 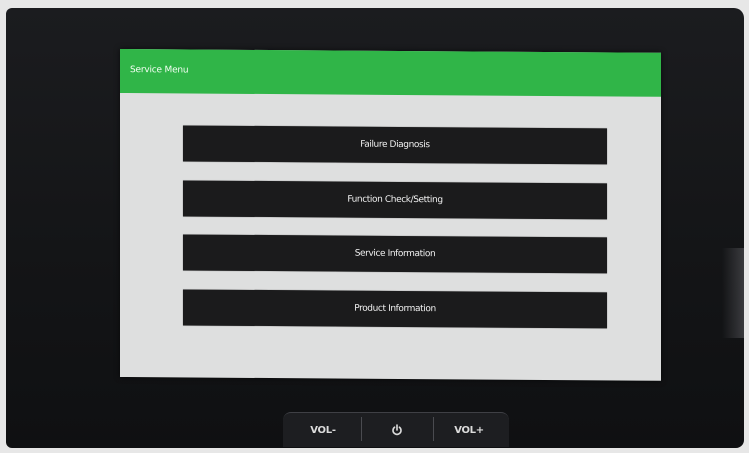 I want to click on failure-diagnosis-button: Failure Diagnosis, so click(x=395, y=145).